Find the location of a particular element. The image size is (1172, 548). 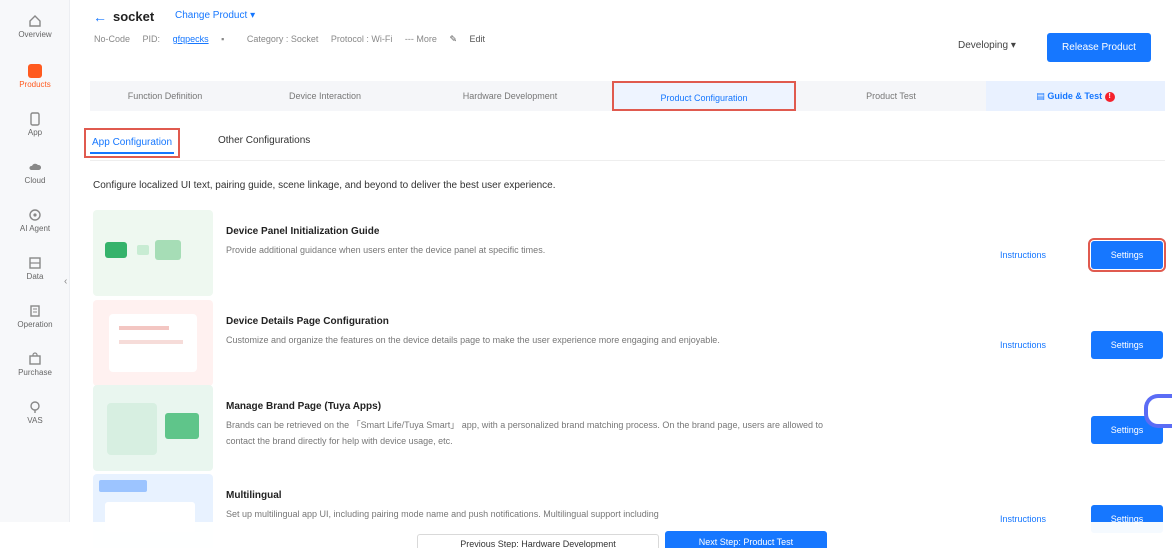

sidebar-item-app: App is located at coordinates (35, 124).